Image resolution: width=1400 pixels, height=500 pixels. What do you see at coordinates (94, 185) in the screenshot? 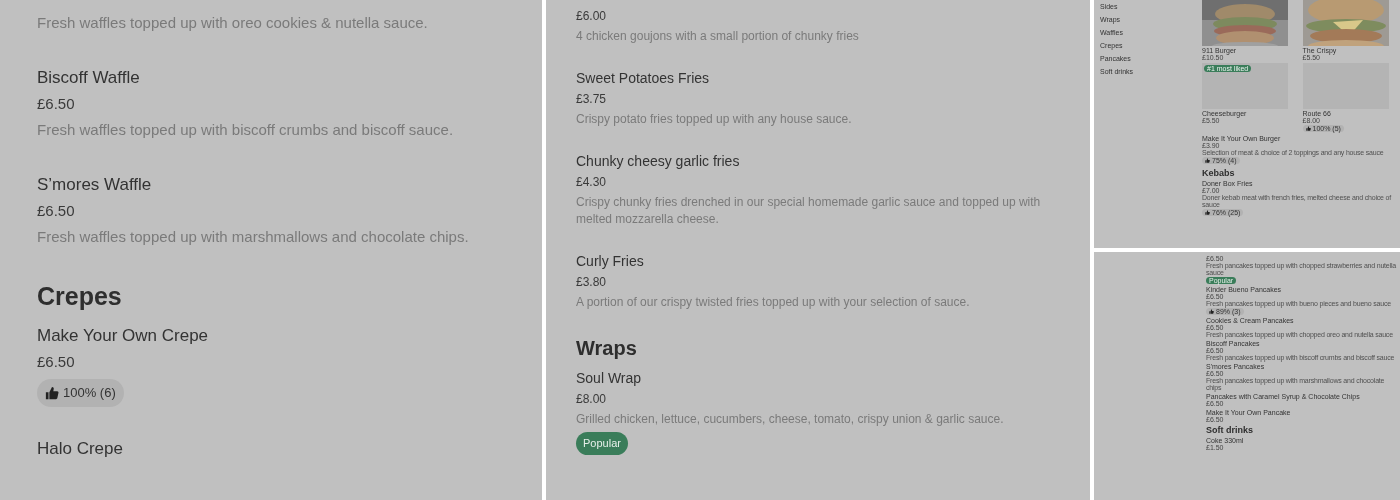
I see `item-name: S’mores Waffle` at bounding box center [94, 185].